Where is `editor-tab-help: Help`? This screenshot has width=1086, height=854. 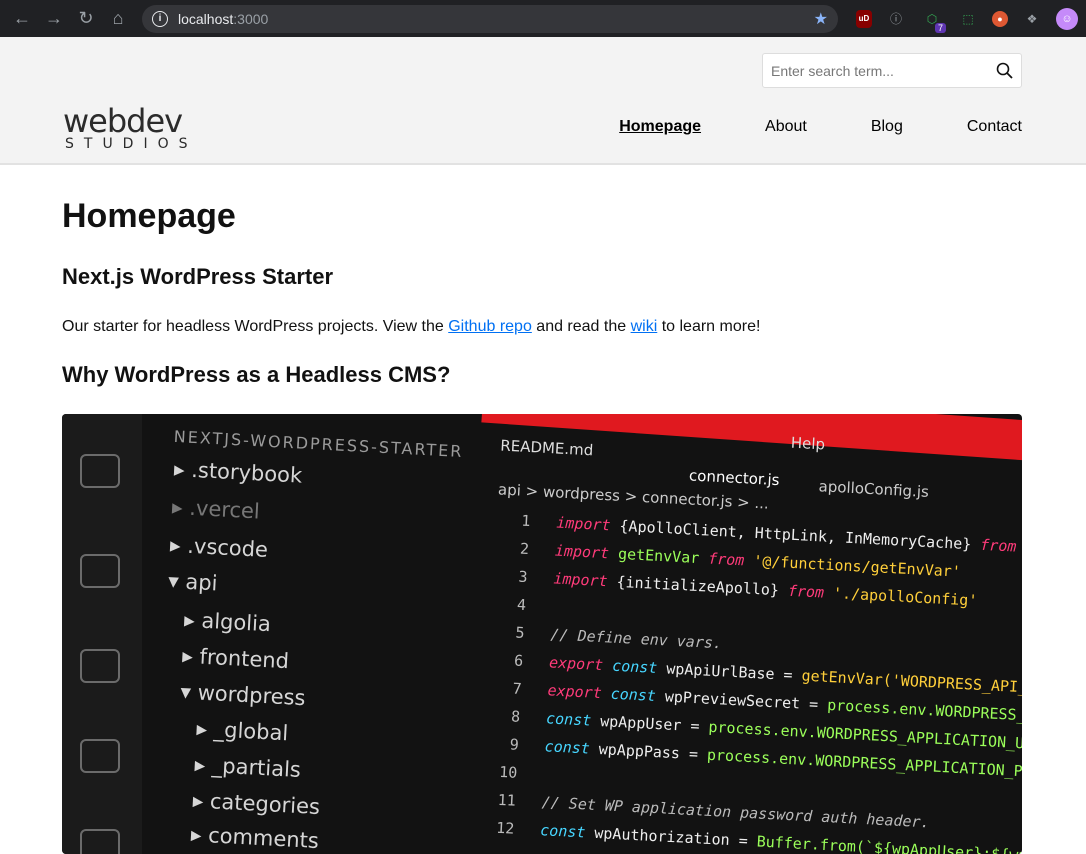
editor-tab-help: Help is located at coordinates (808, 443).